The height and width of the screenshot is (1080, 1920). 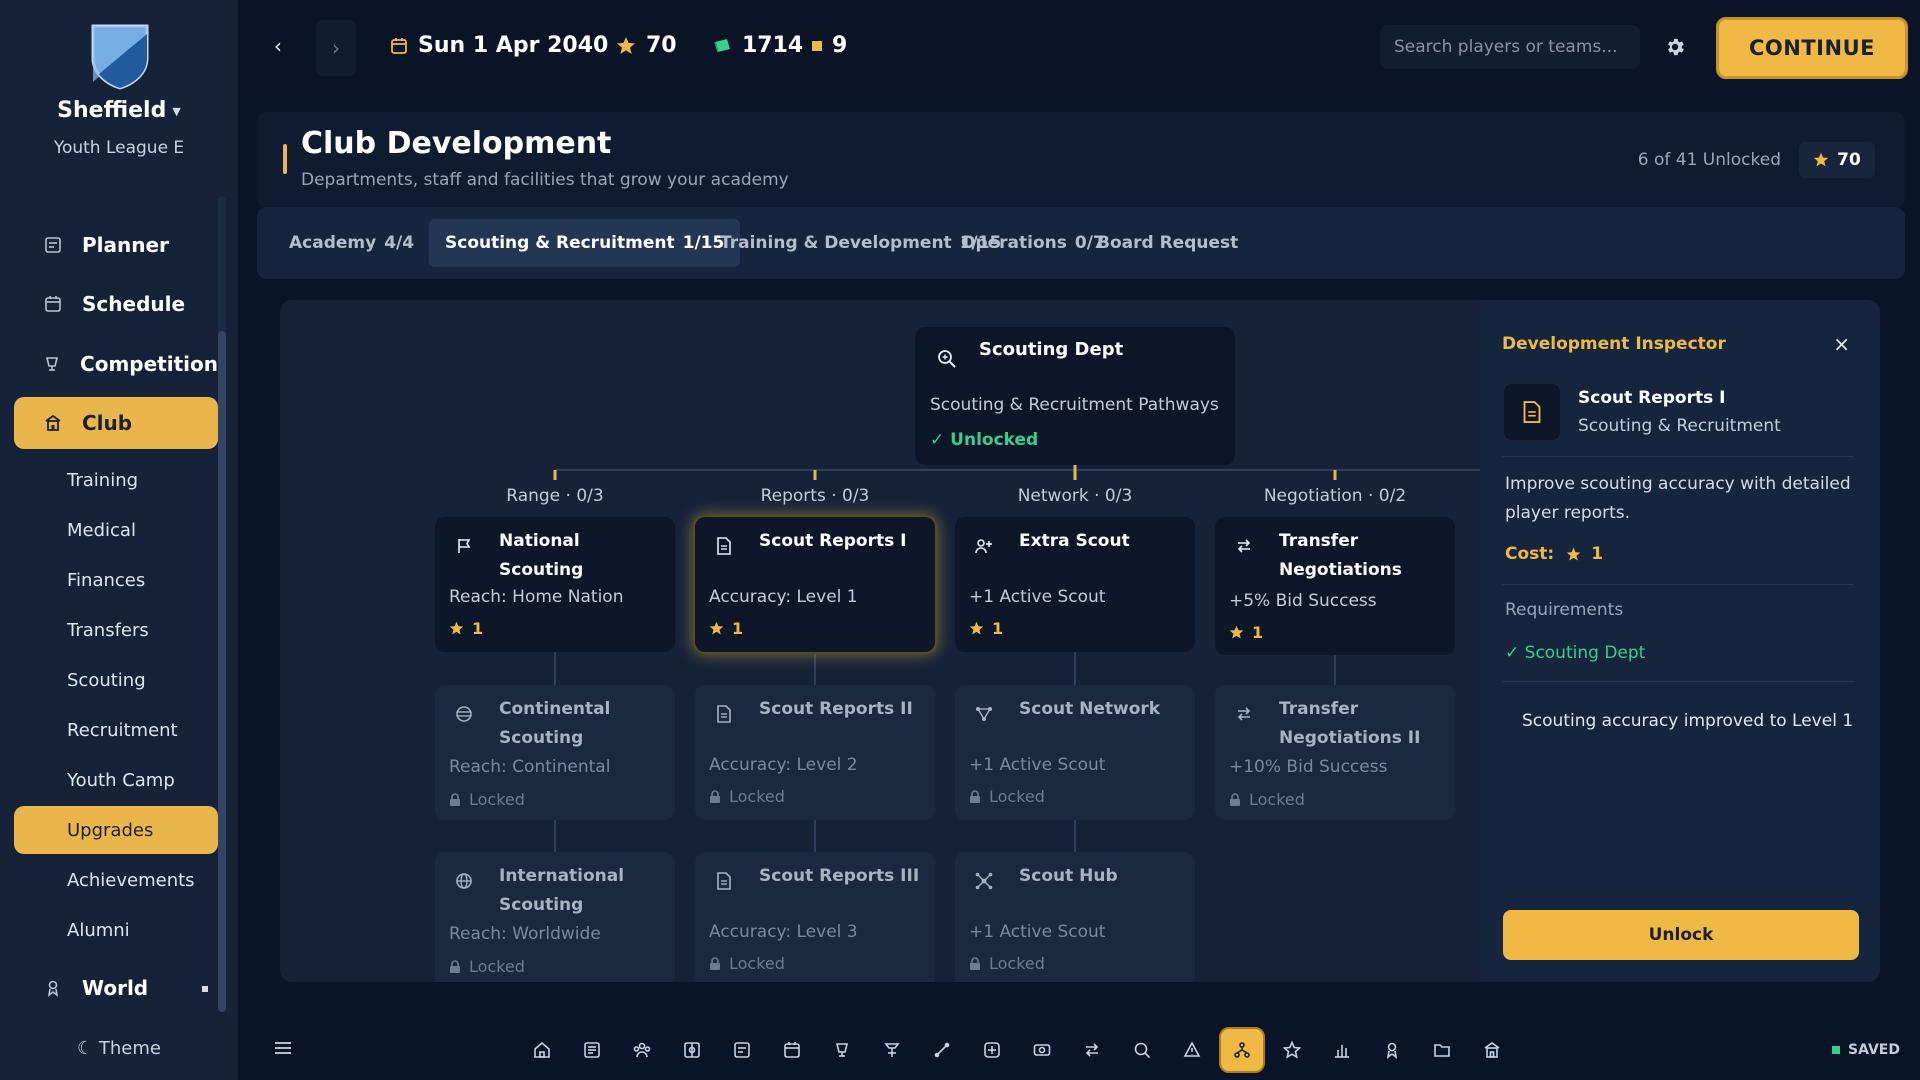 What do you see at coordinates (1037, 597) in the screenshot?
I see `node-effect: +1 Active Scout` at bounding box center [1037, 597].